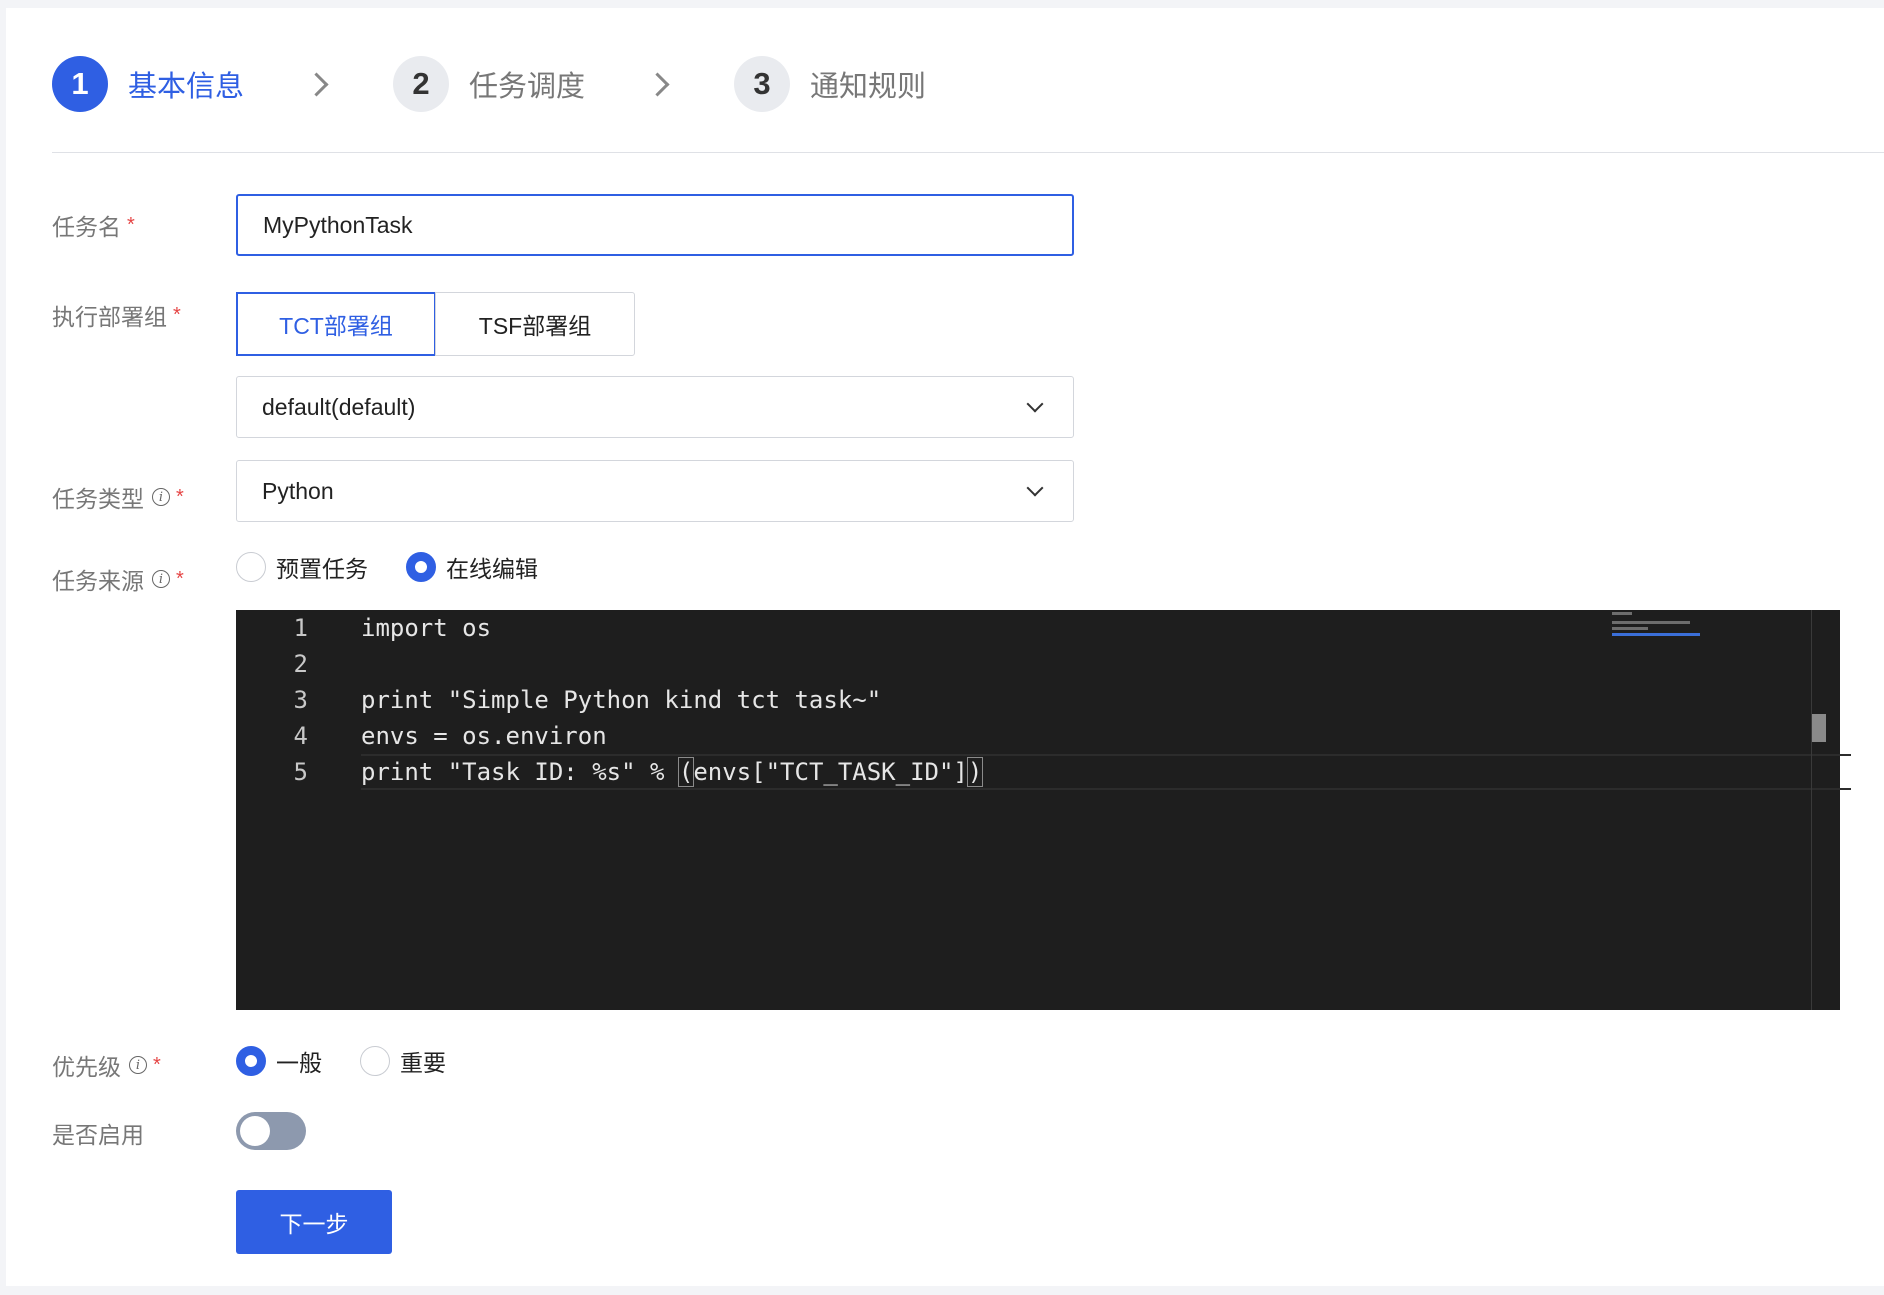  I want to click on label-text: 任务类型, so click(98, 499).